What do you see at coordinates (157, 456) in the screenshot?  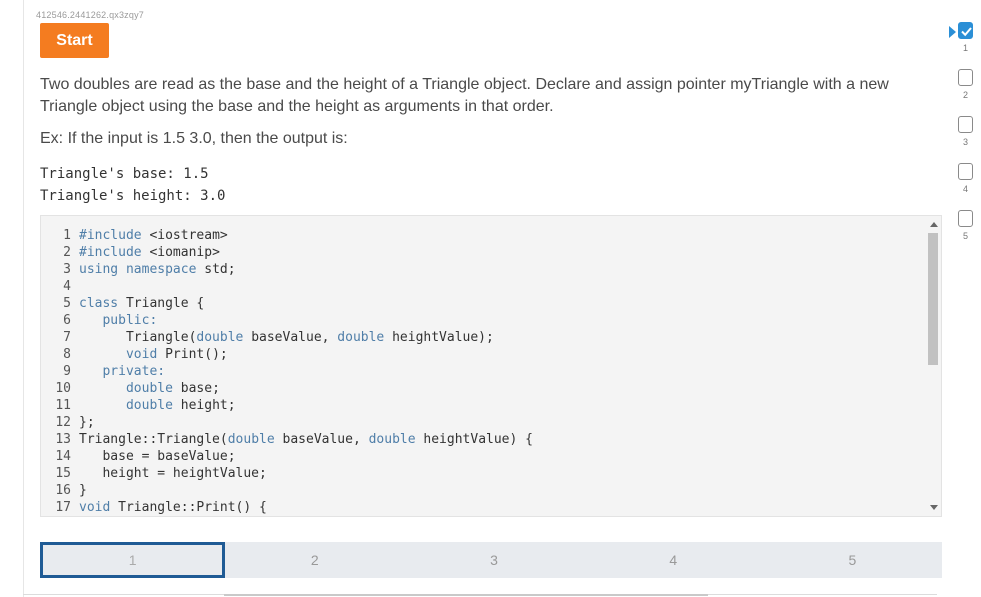 I see `code-text: base = baseValue;` at bounding box center [157, 456].